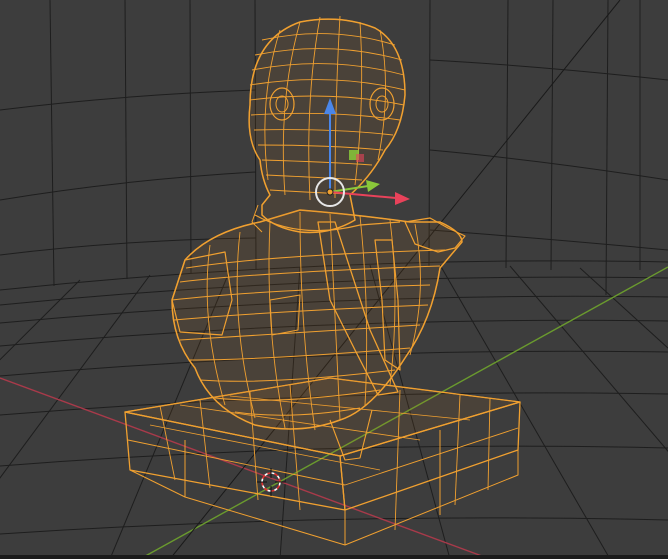  Describe the element at coordinates (373, 186) in the screenshot. I see `gizmo-y-arrow` at that location.